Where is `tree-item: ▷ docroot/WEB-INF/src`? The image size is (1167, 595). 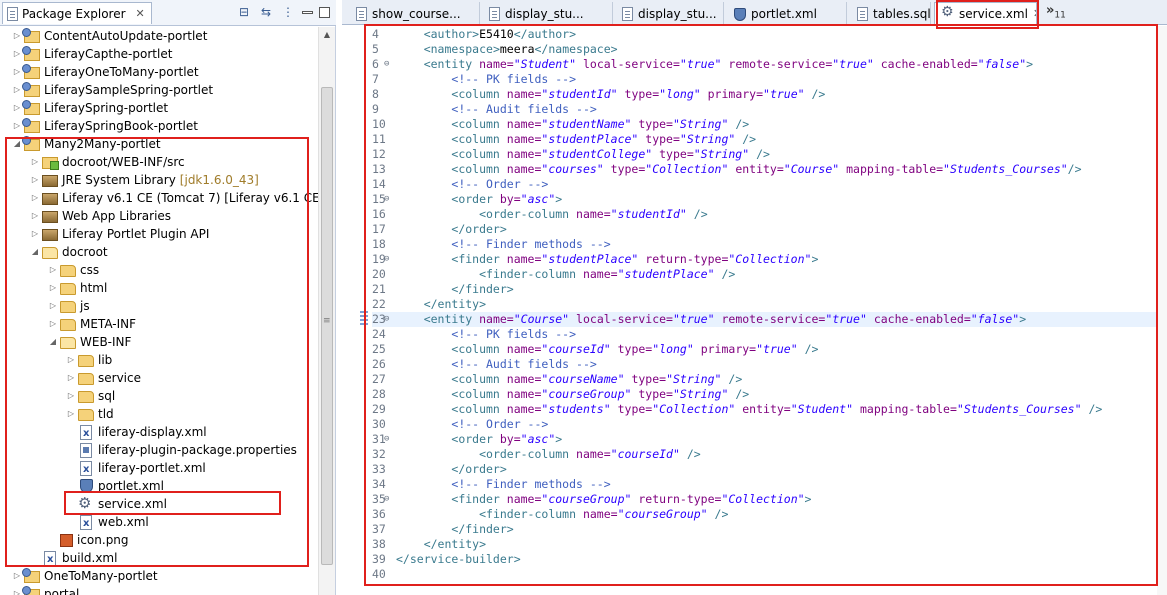
tree-item: ▷ docroot/WEB-INF/src is located at coordinates (107, 162).